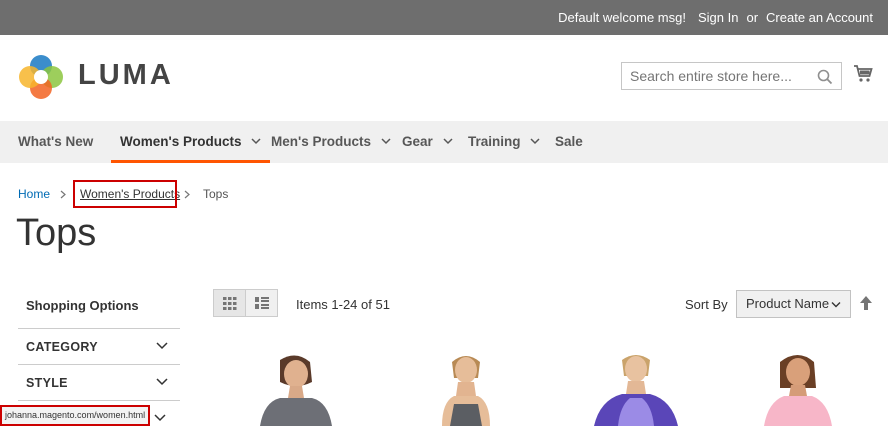 This screenshot has height=426, width=888. I want to click on welcome-message: Default welcome msg!, so click(622, 17).